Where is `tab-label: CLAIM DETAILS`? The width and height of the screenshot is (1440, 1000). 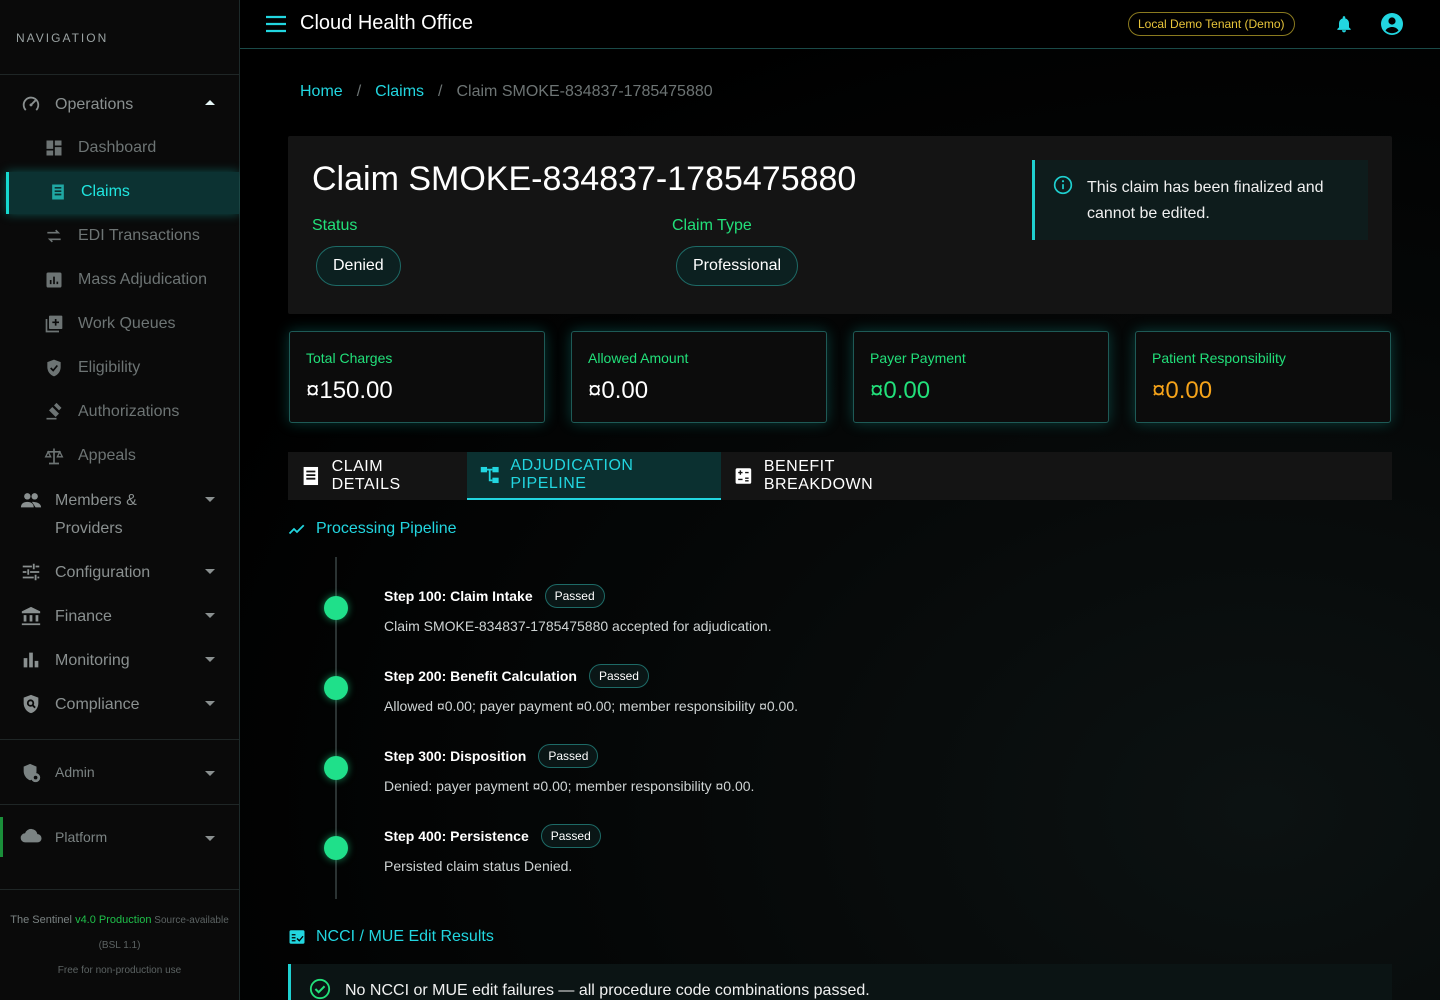
tab-label: CLAIM DETAILS is located at coordinates (366, 475).